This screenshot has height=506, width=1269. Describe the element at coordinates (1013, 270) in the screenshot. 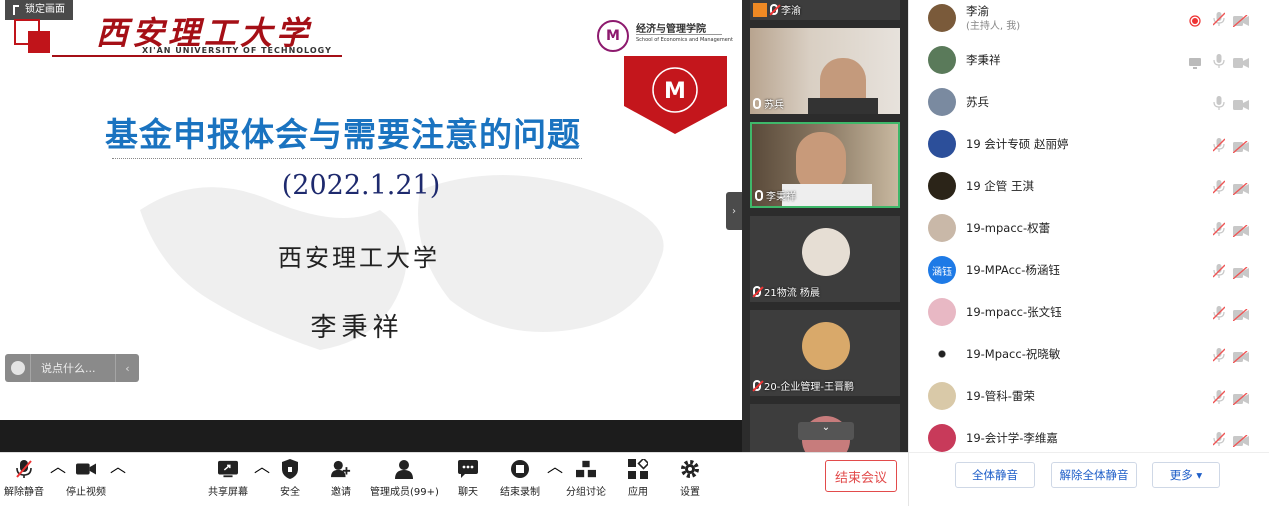

I see `participant-name: 19-MPAcc-杨涵钰` at that location.